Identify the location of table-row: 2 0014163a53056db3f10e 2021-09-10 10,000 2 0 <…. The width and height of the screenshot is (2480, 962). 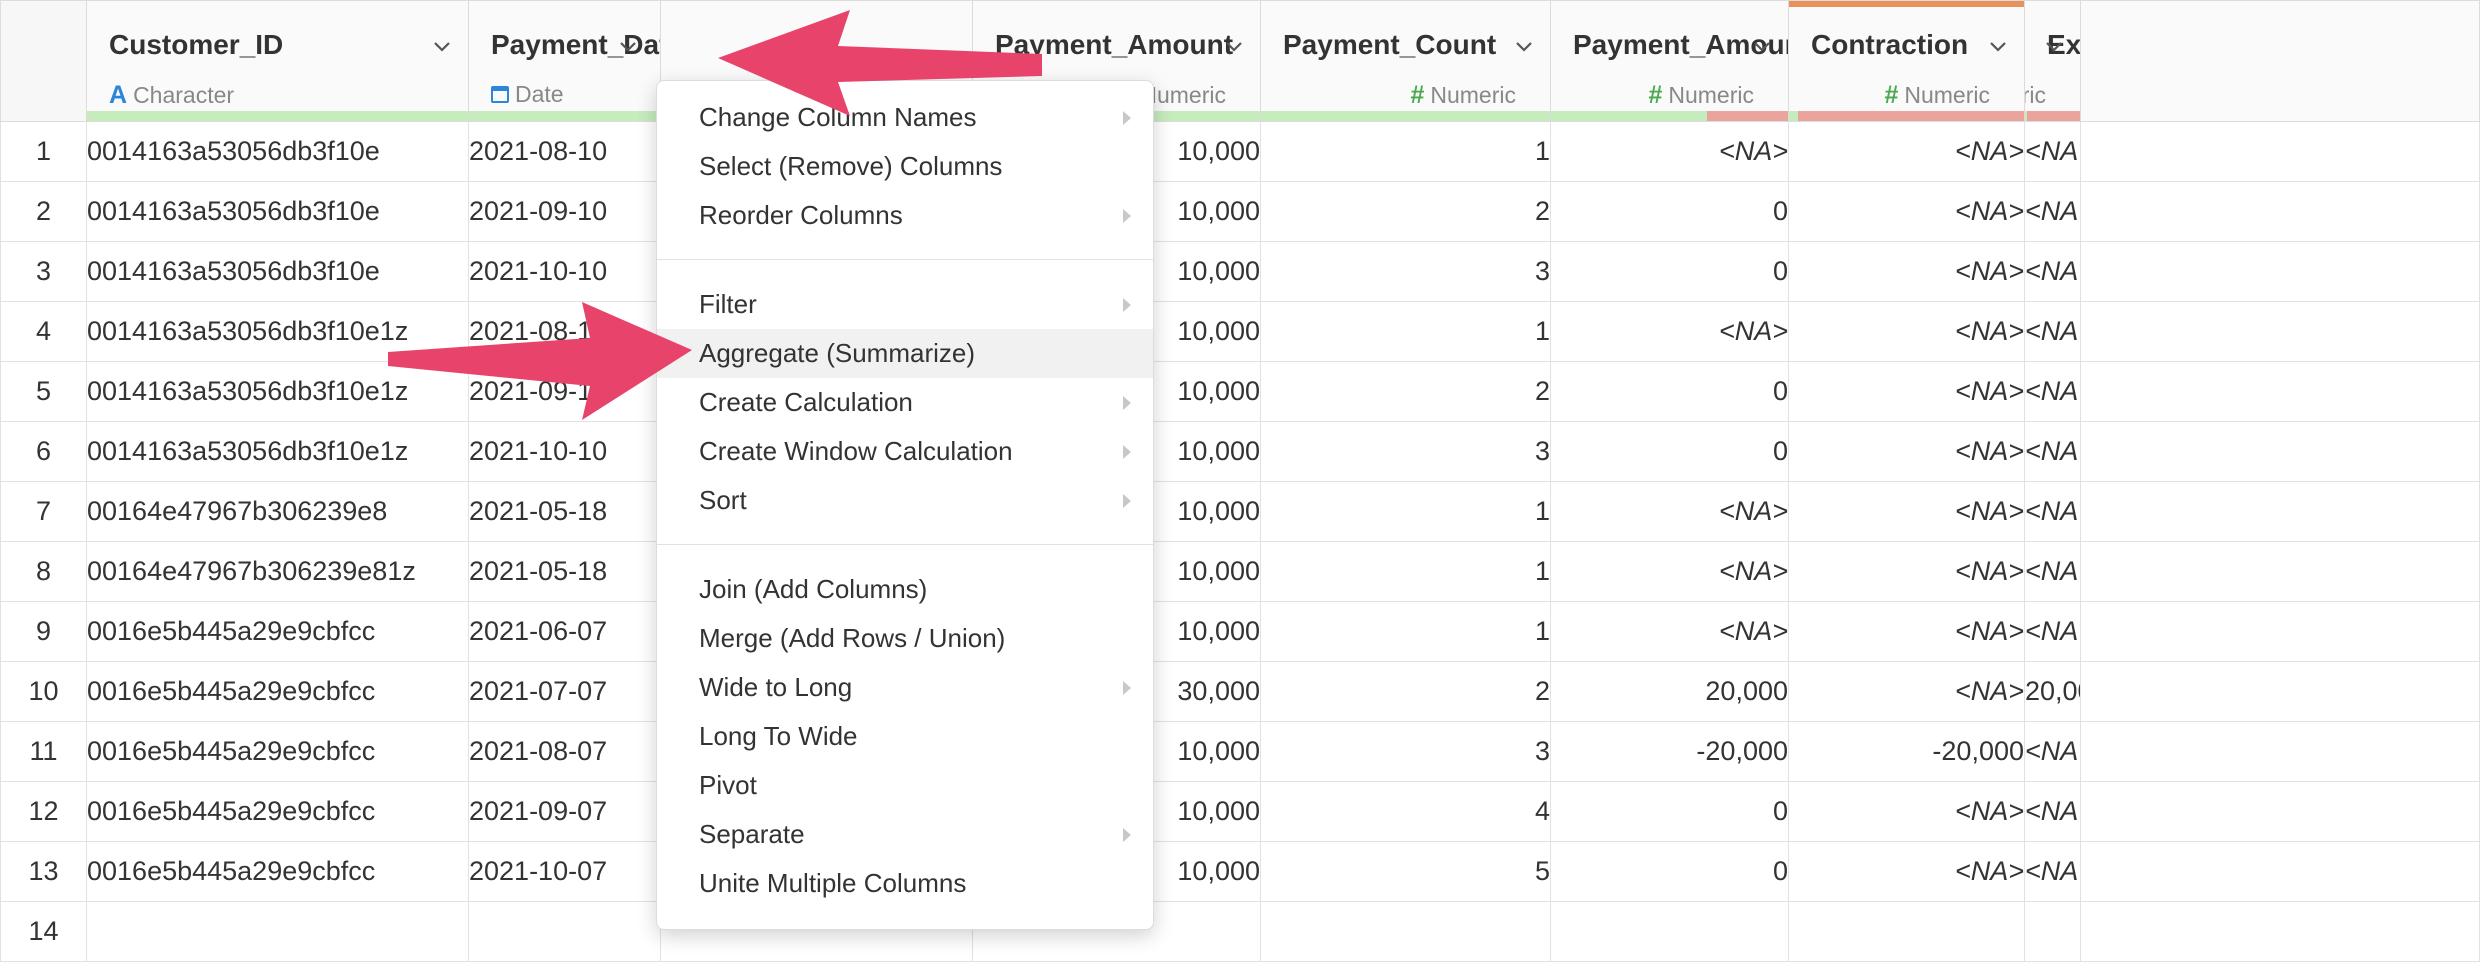
(1240, 211).